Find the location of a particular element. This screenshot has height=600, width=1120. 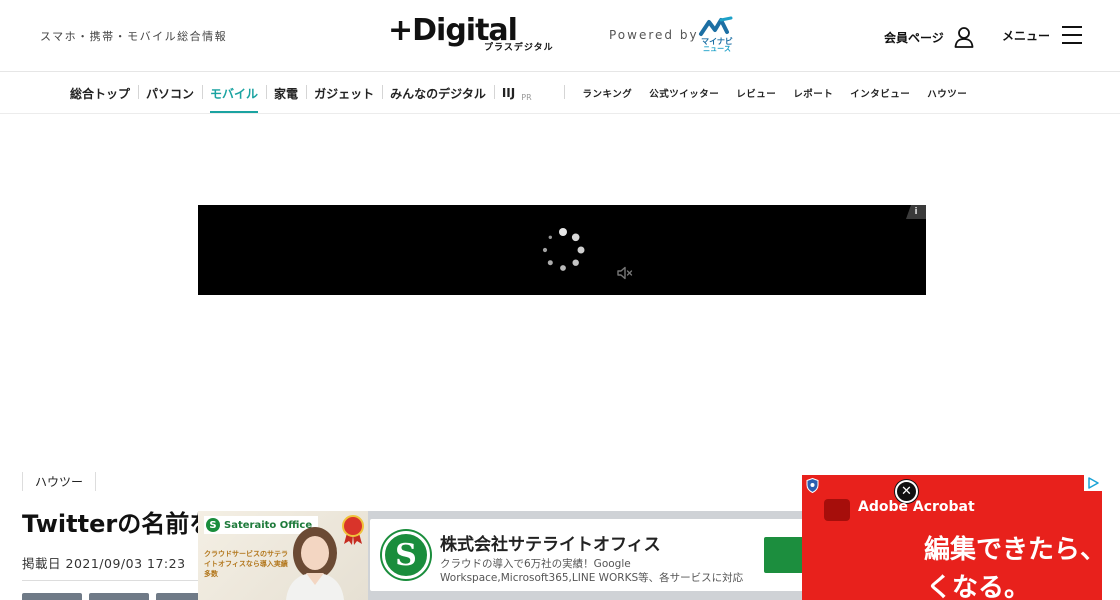

member-page-link: 会員ページ is located at coordinates (929, 37).